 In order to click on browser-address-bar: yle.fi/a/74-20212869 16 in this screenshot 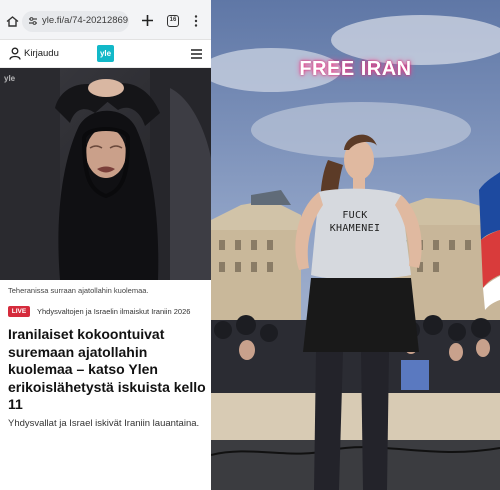, I will do `click(105, 20)`.